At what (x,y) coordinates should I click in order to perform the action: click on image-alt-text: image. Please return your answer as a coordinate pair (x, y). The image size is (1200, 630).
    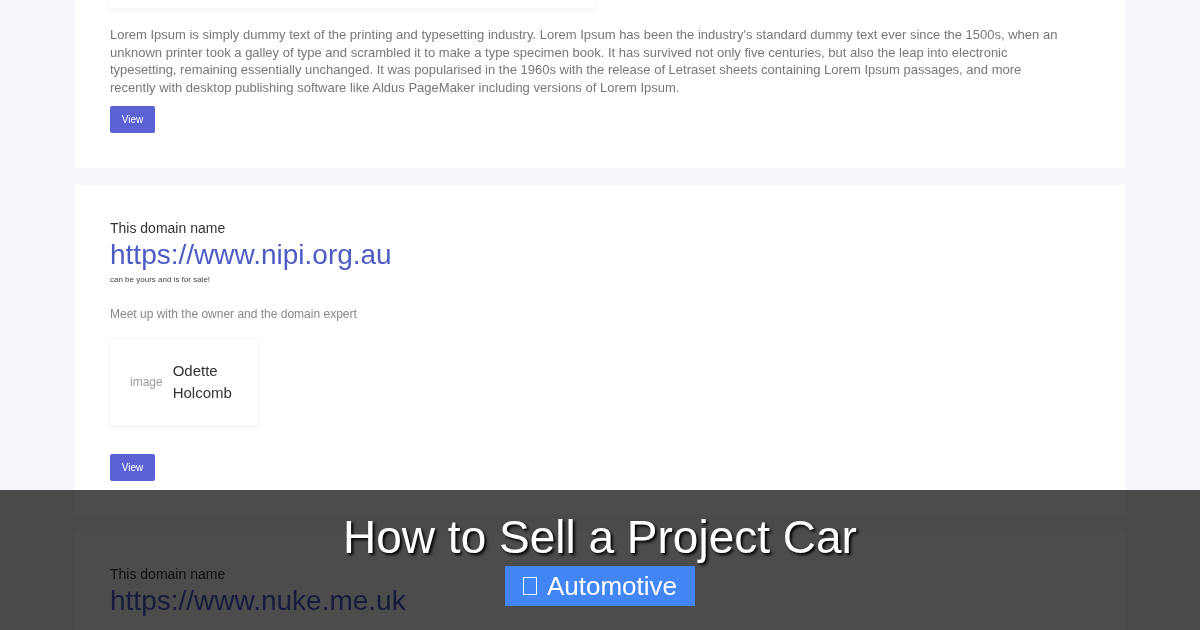
    Looking at the image, I should click on (146, 382).